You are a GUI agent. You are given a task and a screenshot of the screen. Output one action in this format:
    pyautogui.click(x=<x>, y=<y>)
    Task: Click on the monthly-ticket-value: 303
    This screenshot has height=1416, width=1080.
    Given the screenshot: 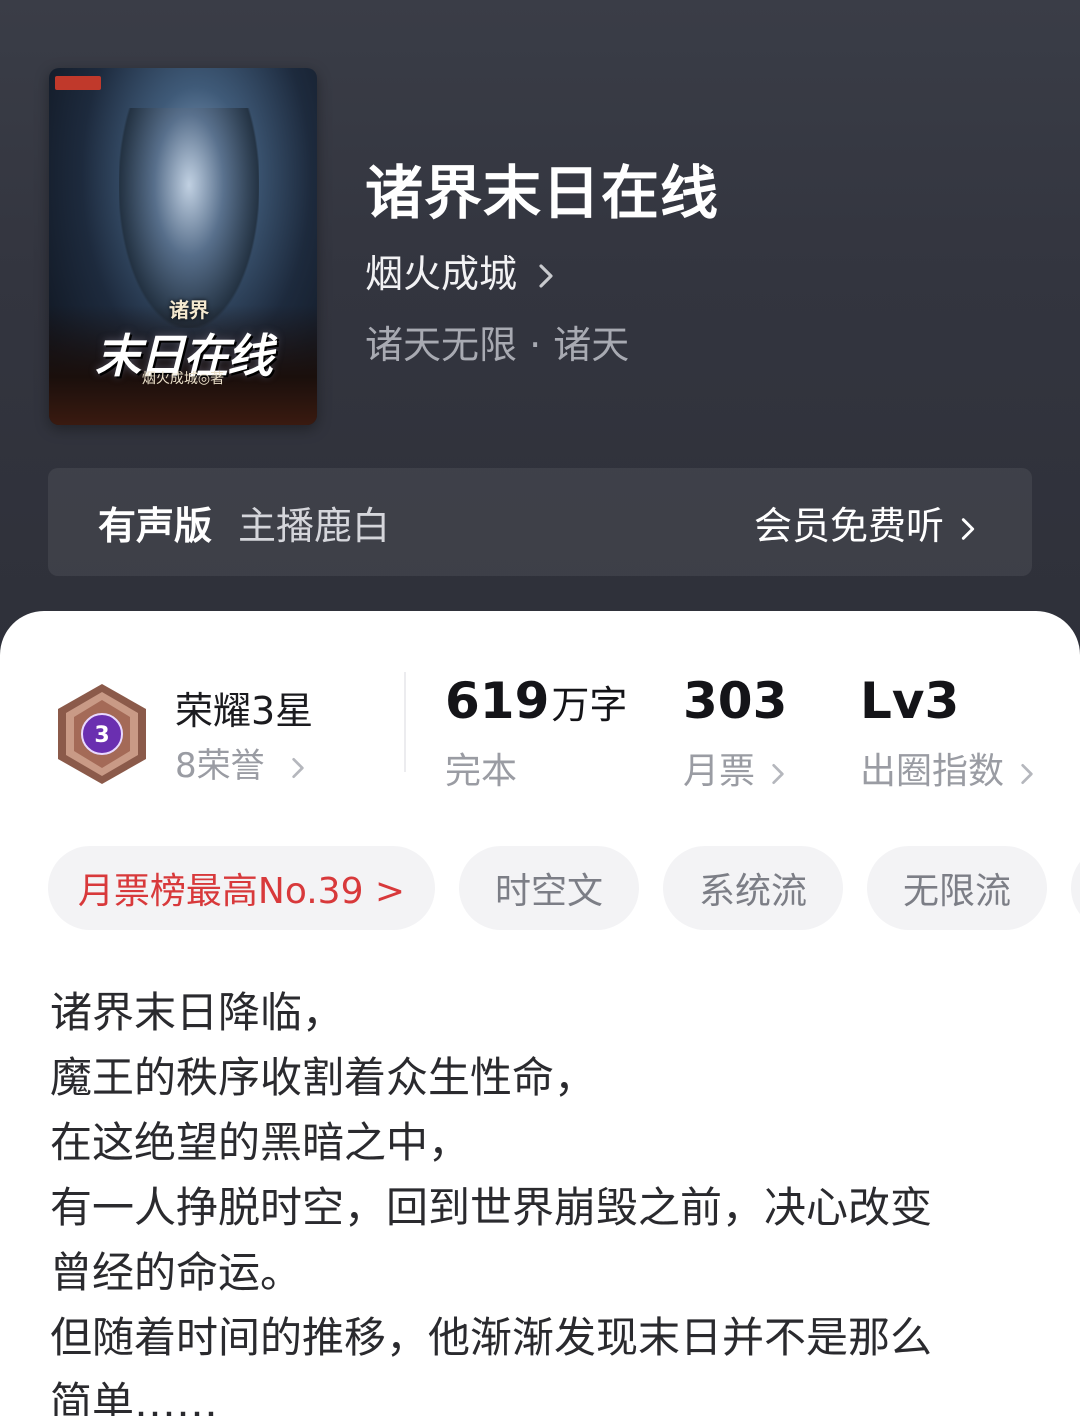 What is the action you would take?
    pyautogui.click(x=735, y=701)
    